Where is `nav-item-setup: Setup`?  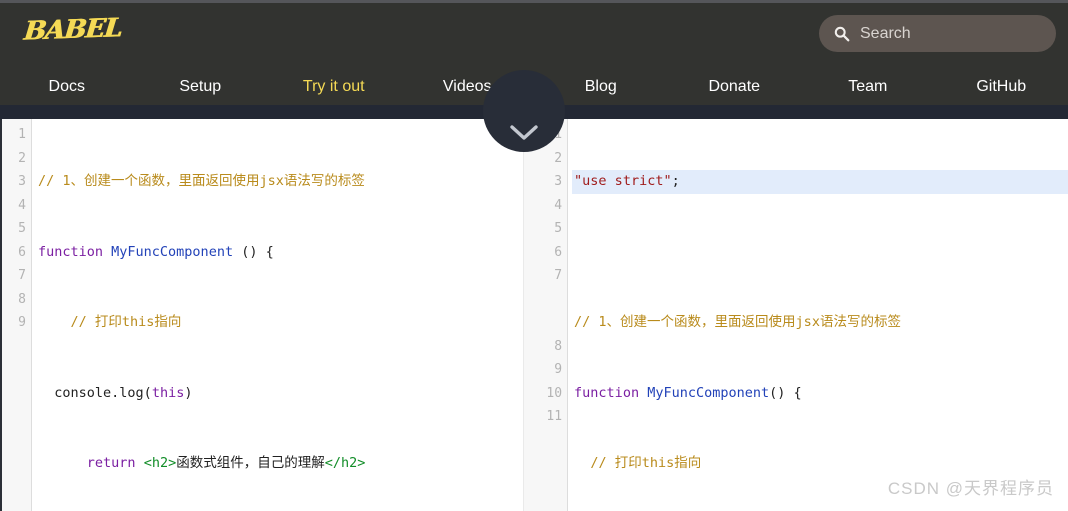 nav-item-setup: Setup is located at coordinates (201, 87).